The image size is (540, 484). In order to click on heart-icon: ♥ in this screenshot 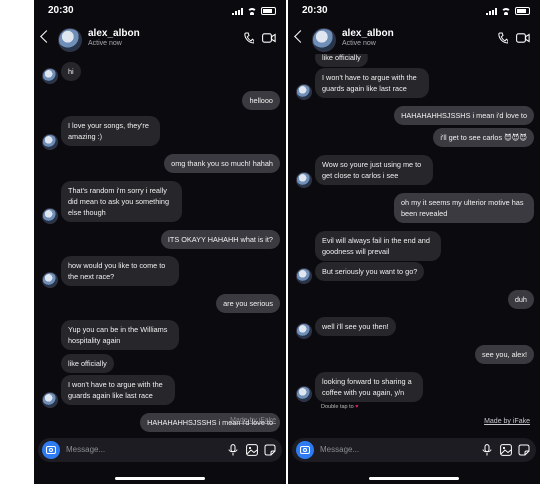, I will do `click(357, 407)`.